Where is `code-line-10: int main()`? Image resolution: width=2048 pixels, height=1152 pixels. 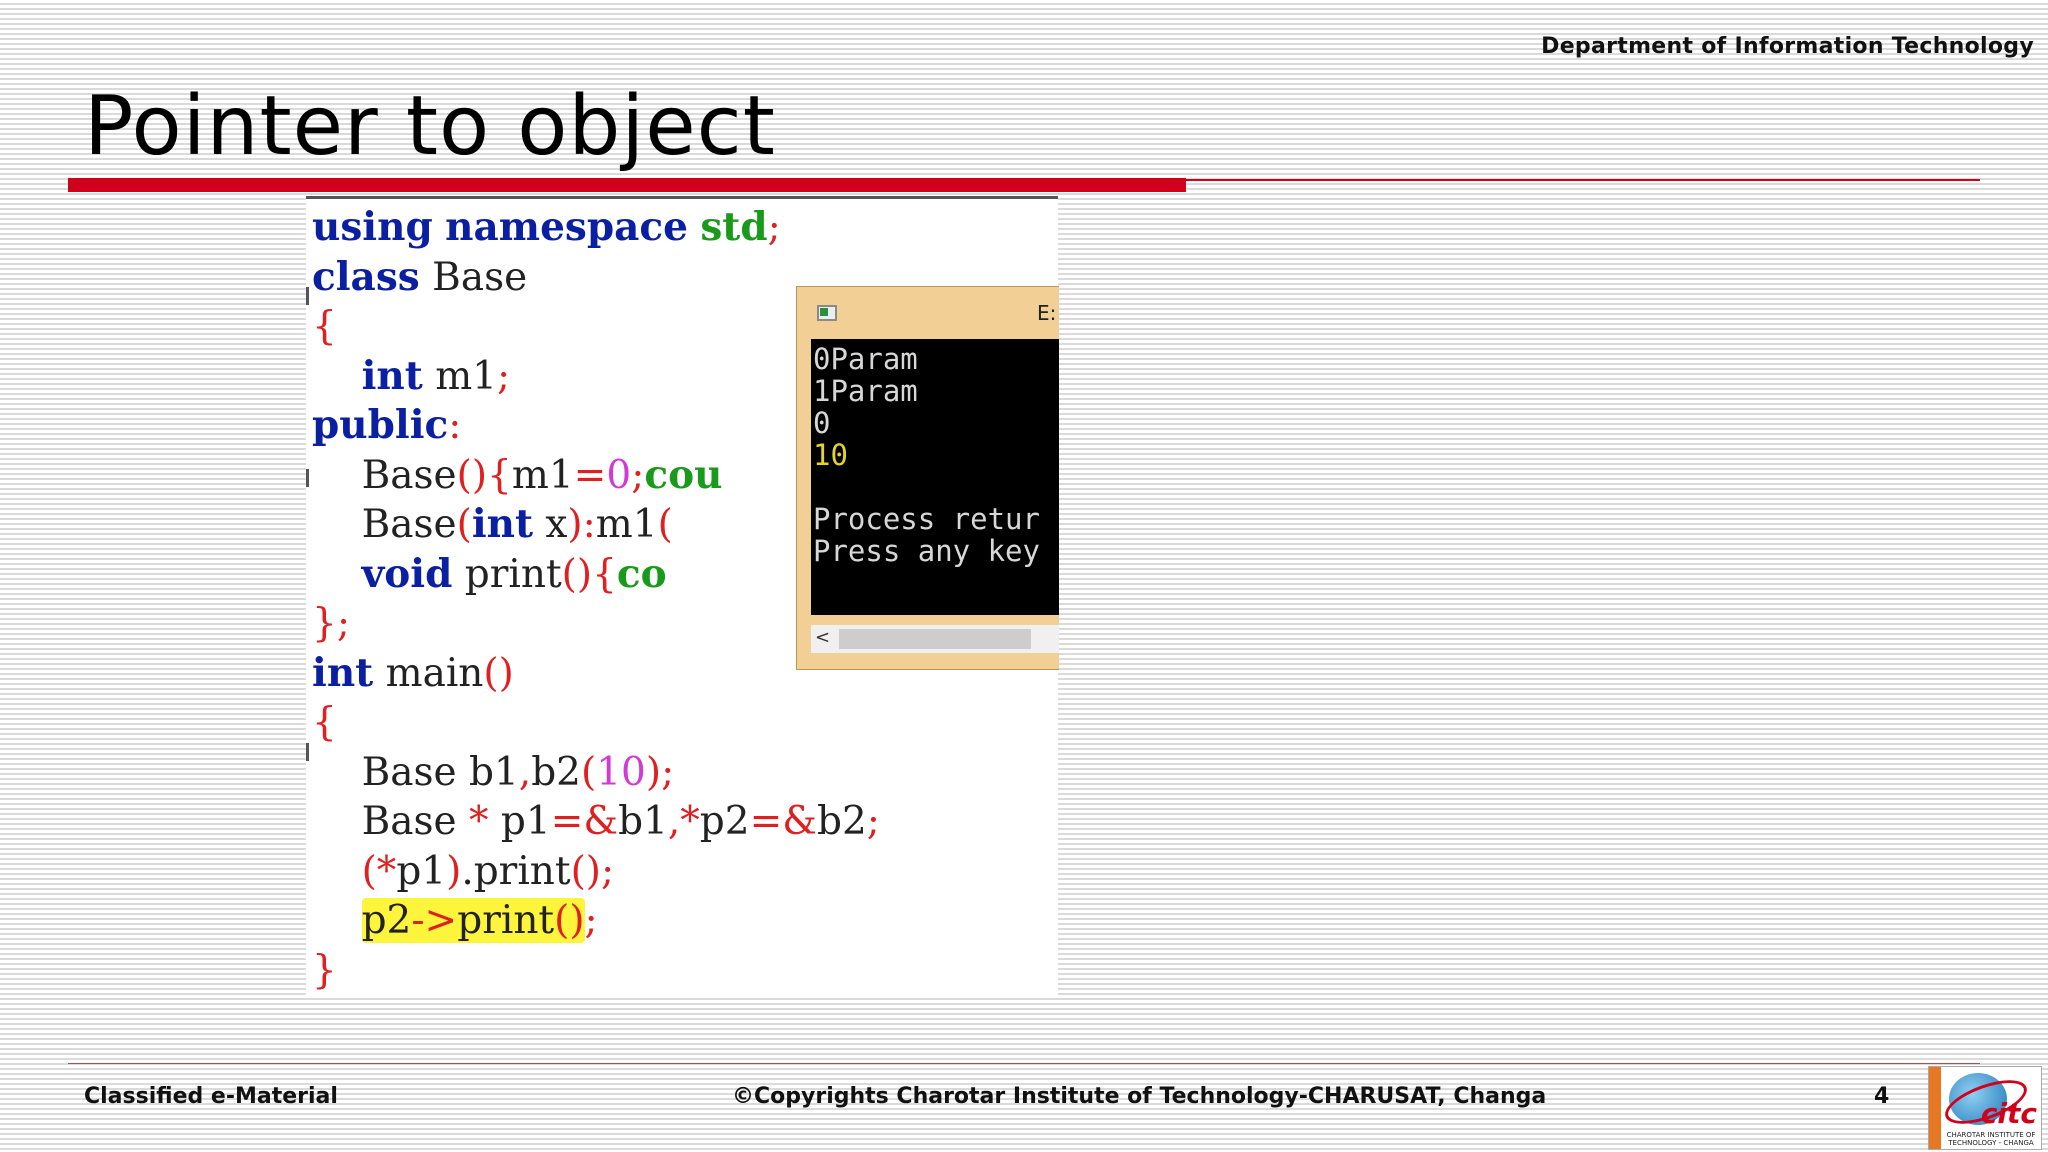 code-line-10: int main() is located at coordinates (413, 672).